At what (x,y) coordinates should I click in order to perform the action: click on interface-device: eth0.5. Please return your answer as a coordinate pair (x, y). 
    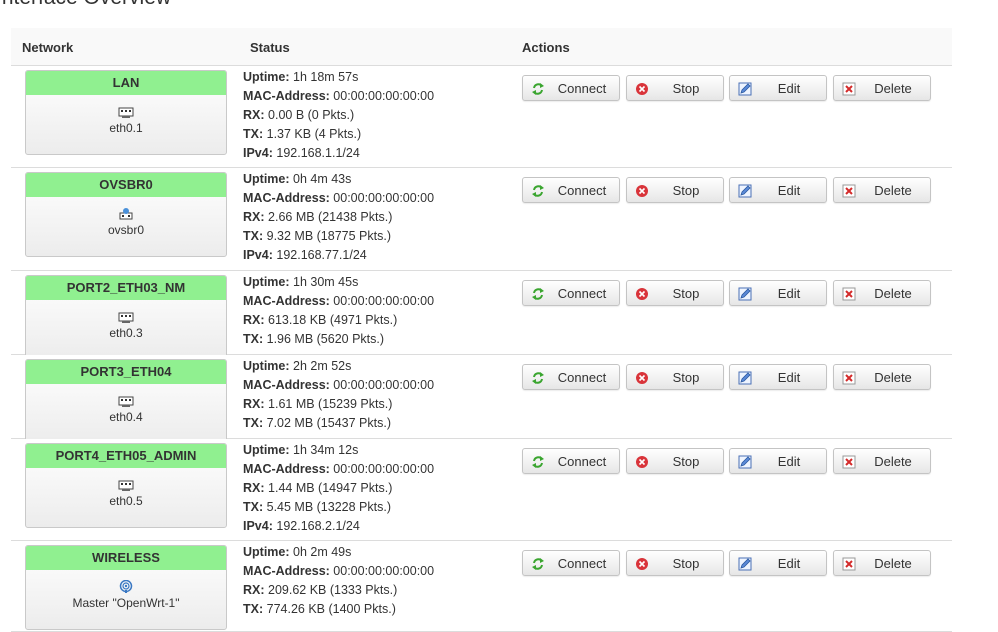
    Looking at the image, I should click on (126, 501).